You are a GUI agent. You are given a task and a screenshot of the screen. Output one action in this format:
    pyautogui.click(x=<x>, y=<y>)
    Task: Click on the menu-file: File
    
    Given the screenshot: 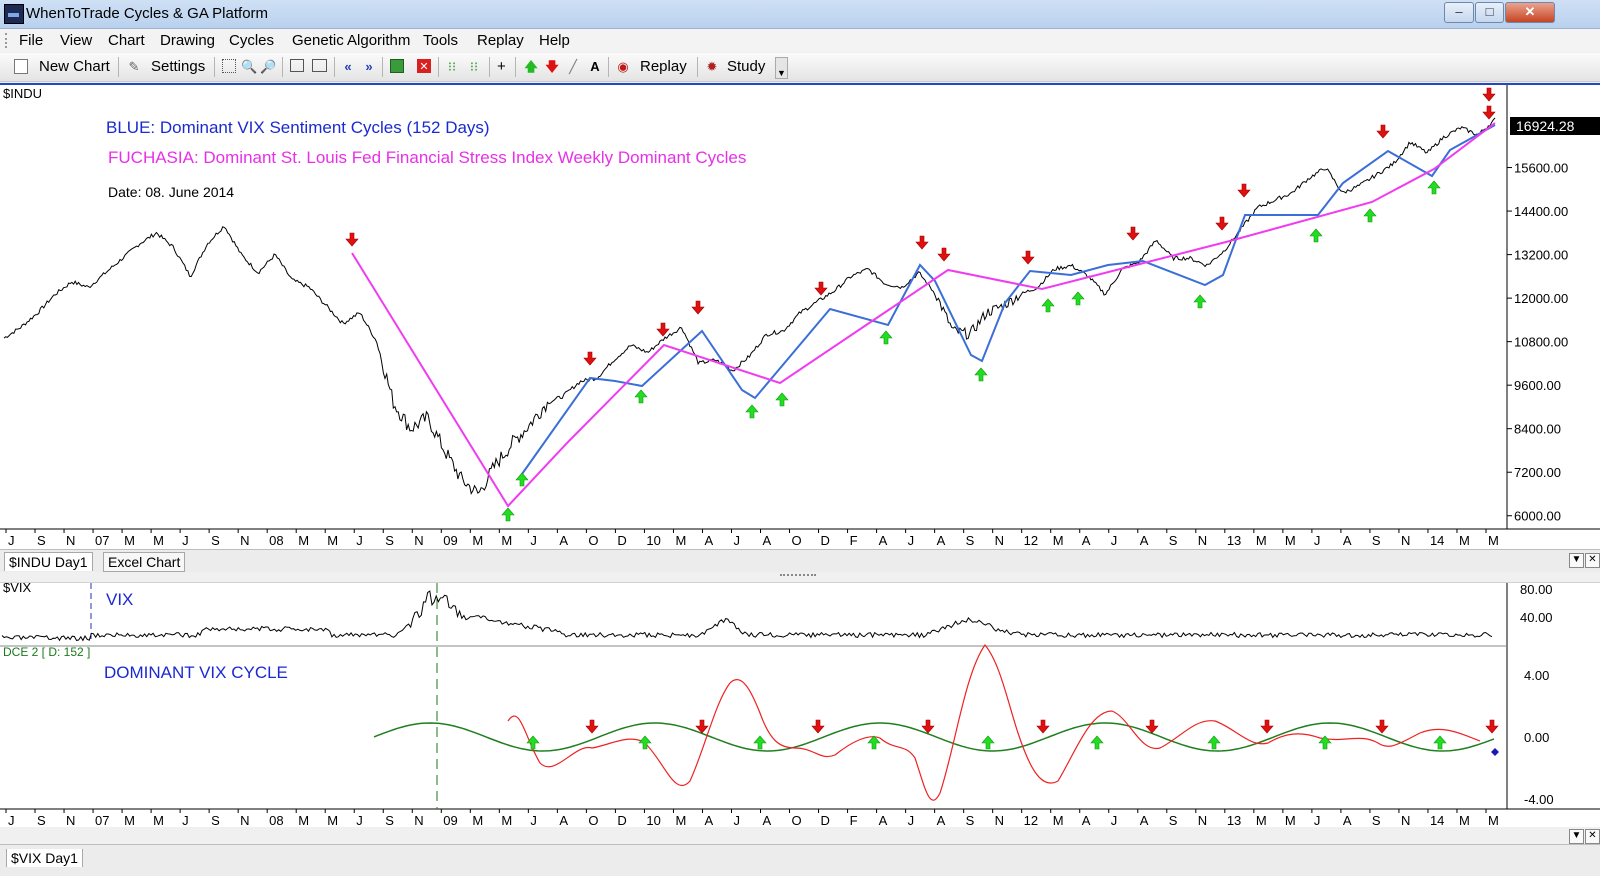 What is the action you would take?
    pyautogui.click(x=31, y=40)
    